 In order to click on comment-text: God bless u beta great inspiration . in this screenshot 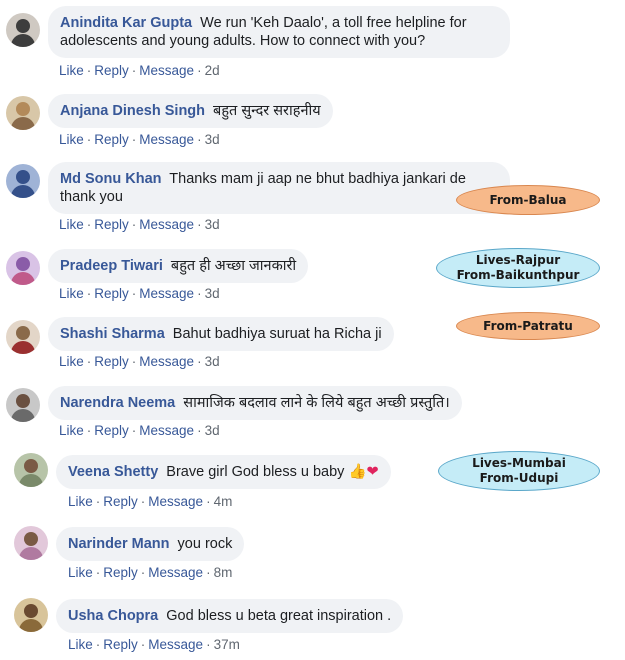, I will do `click(279, 616)`.